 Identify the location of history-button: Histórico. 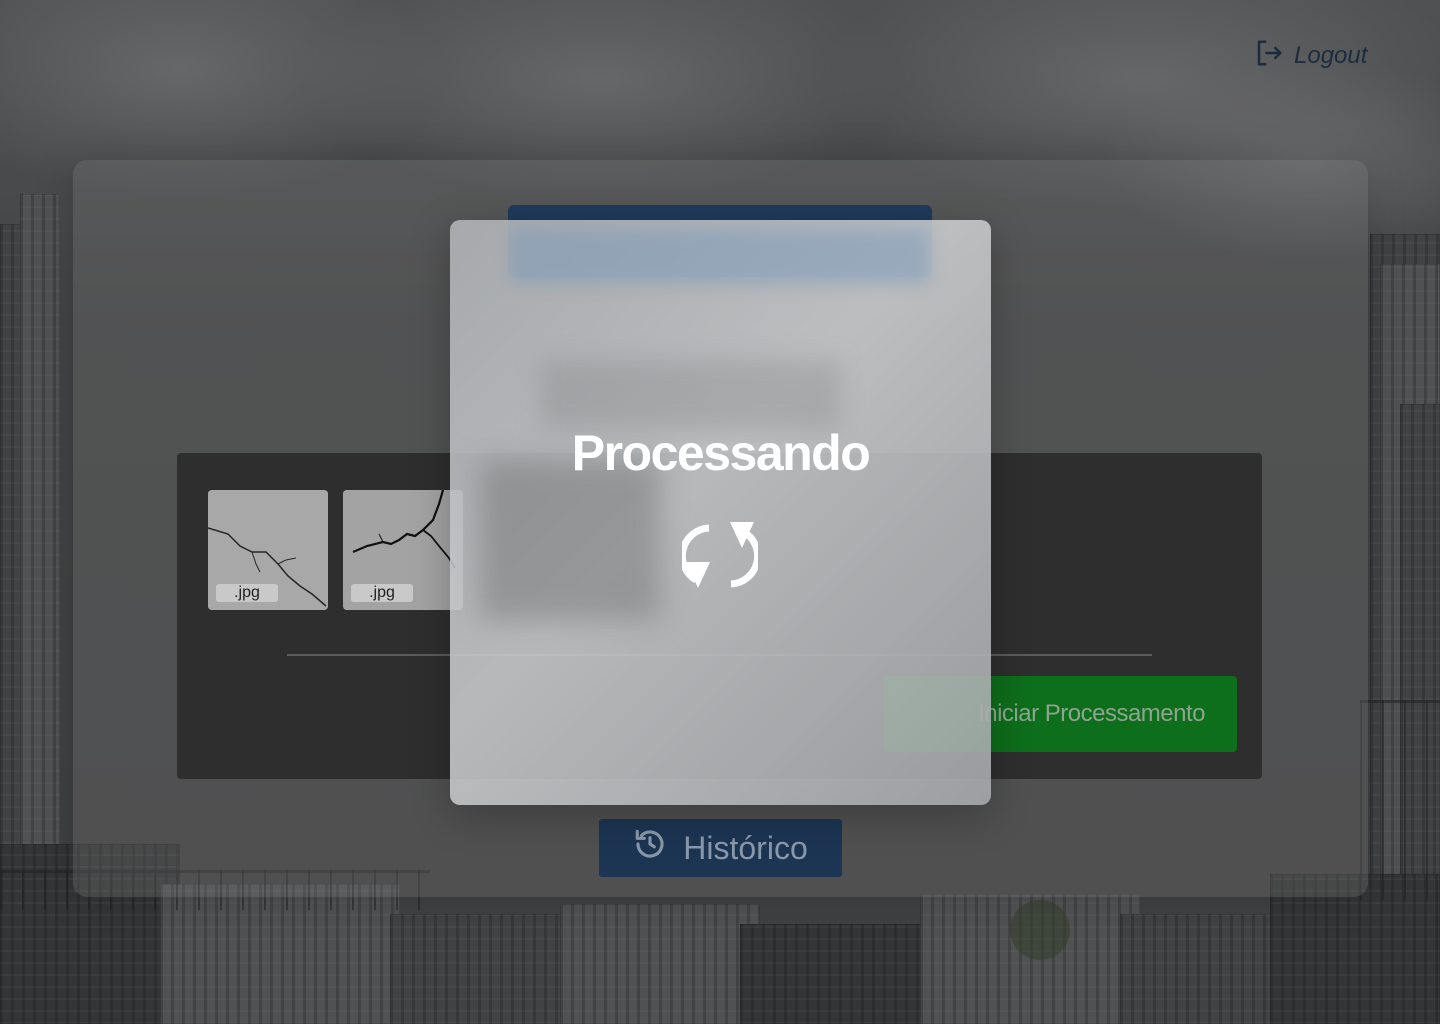
(720, 848).